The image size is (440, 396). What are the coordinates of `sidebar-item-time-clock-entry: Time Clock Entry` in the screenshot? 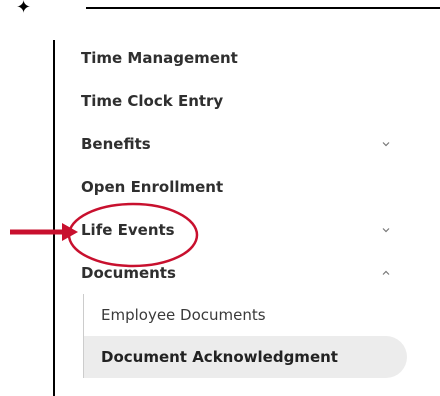 It's located at (235, 100).